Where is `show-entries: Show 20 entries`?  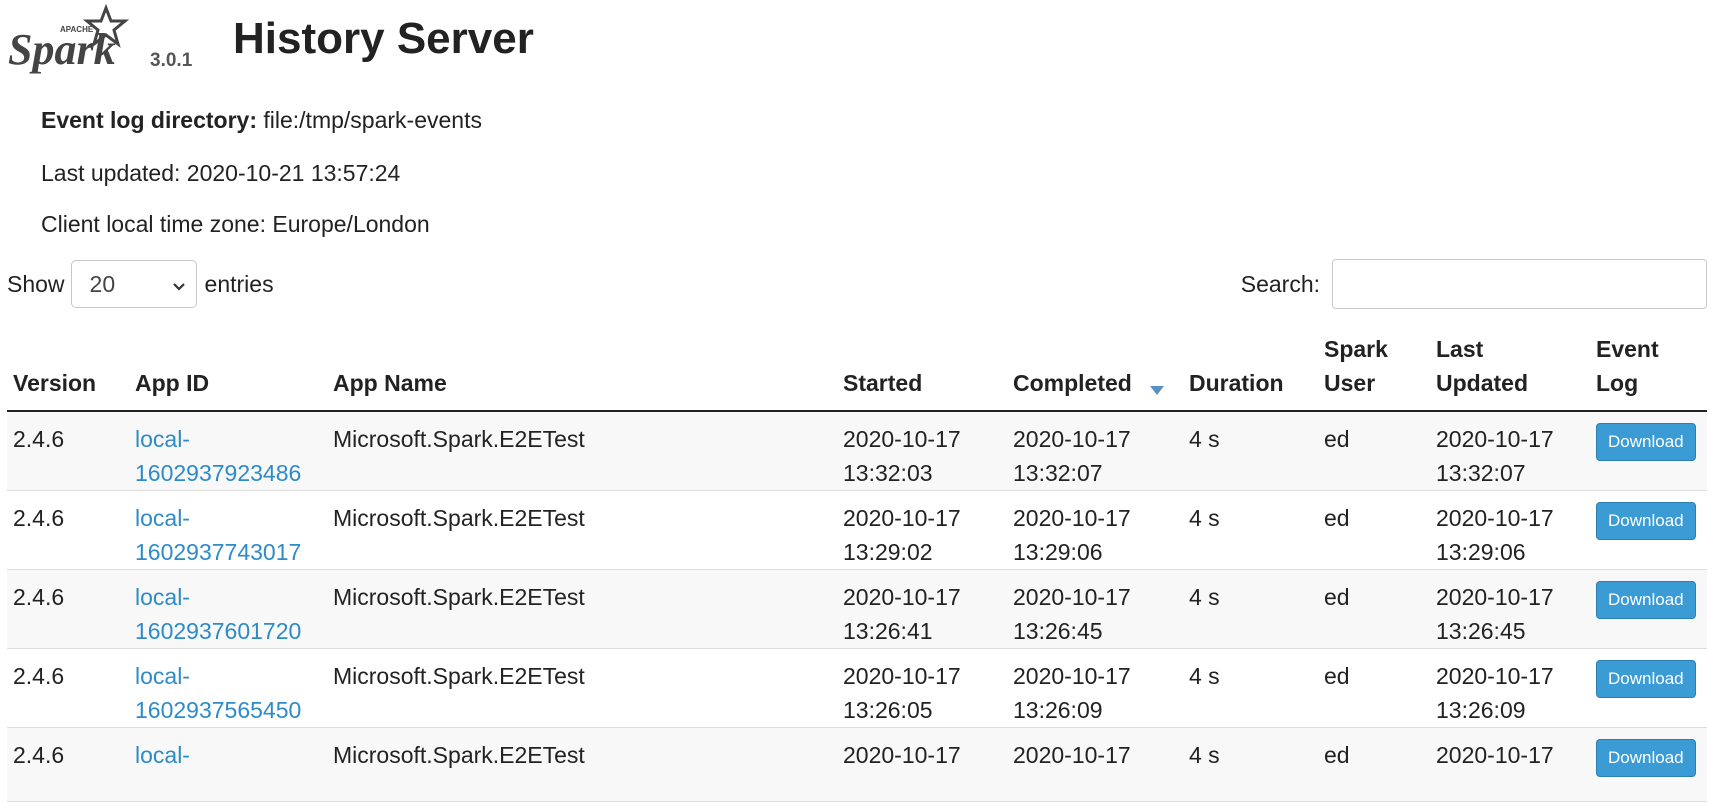
show-entries: Show 20 entries is located at coordinates (140, 284).